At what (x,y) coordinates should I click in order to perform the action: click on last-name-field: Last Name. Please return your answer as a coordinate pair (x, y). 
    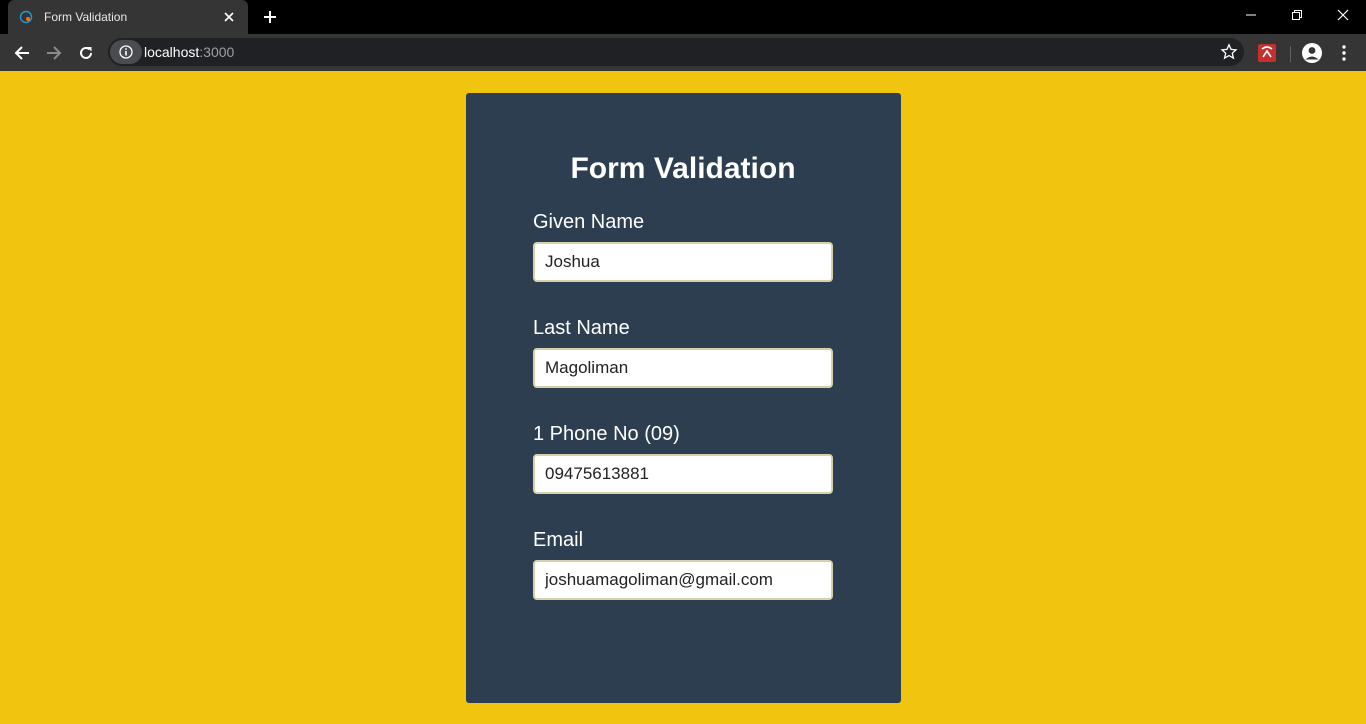
    Looking at the image, I should click on (683, 367).